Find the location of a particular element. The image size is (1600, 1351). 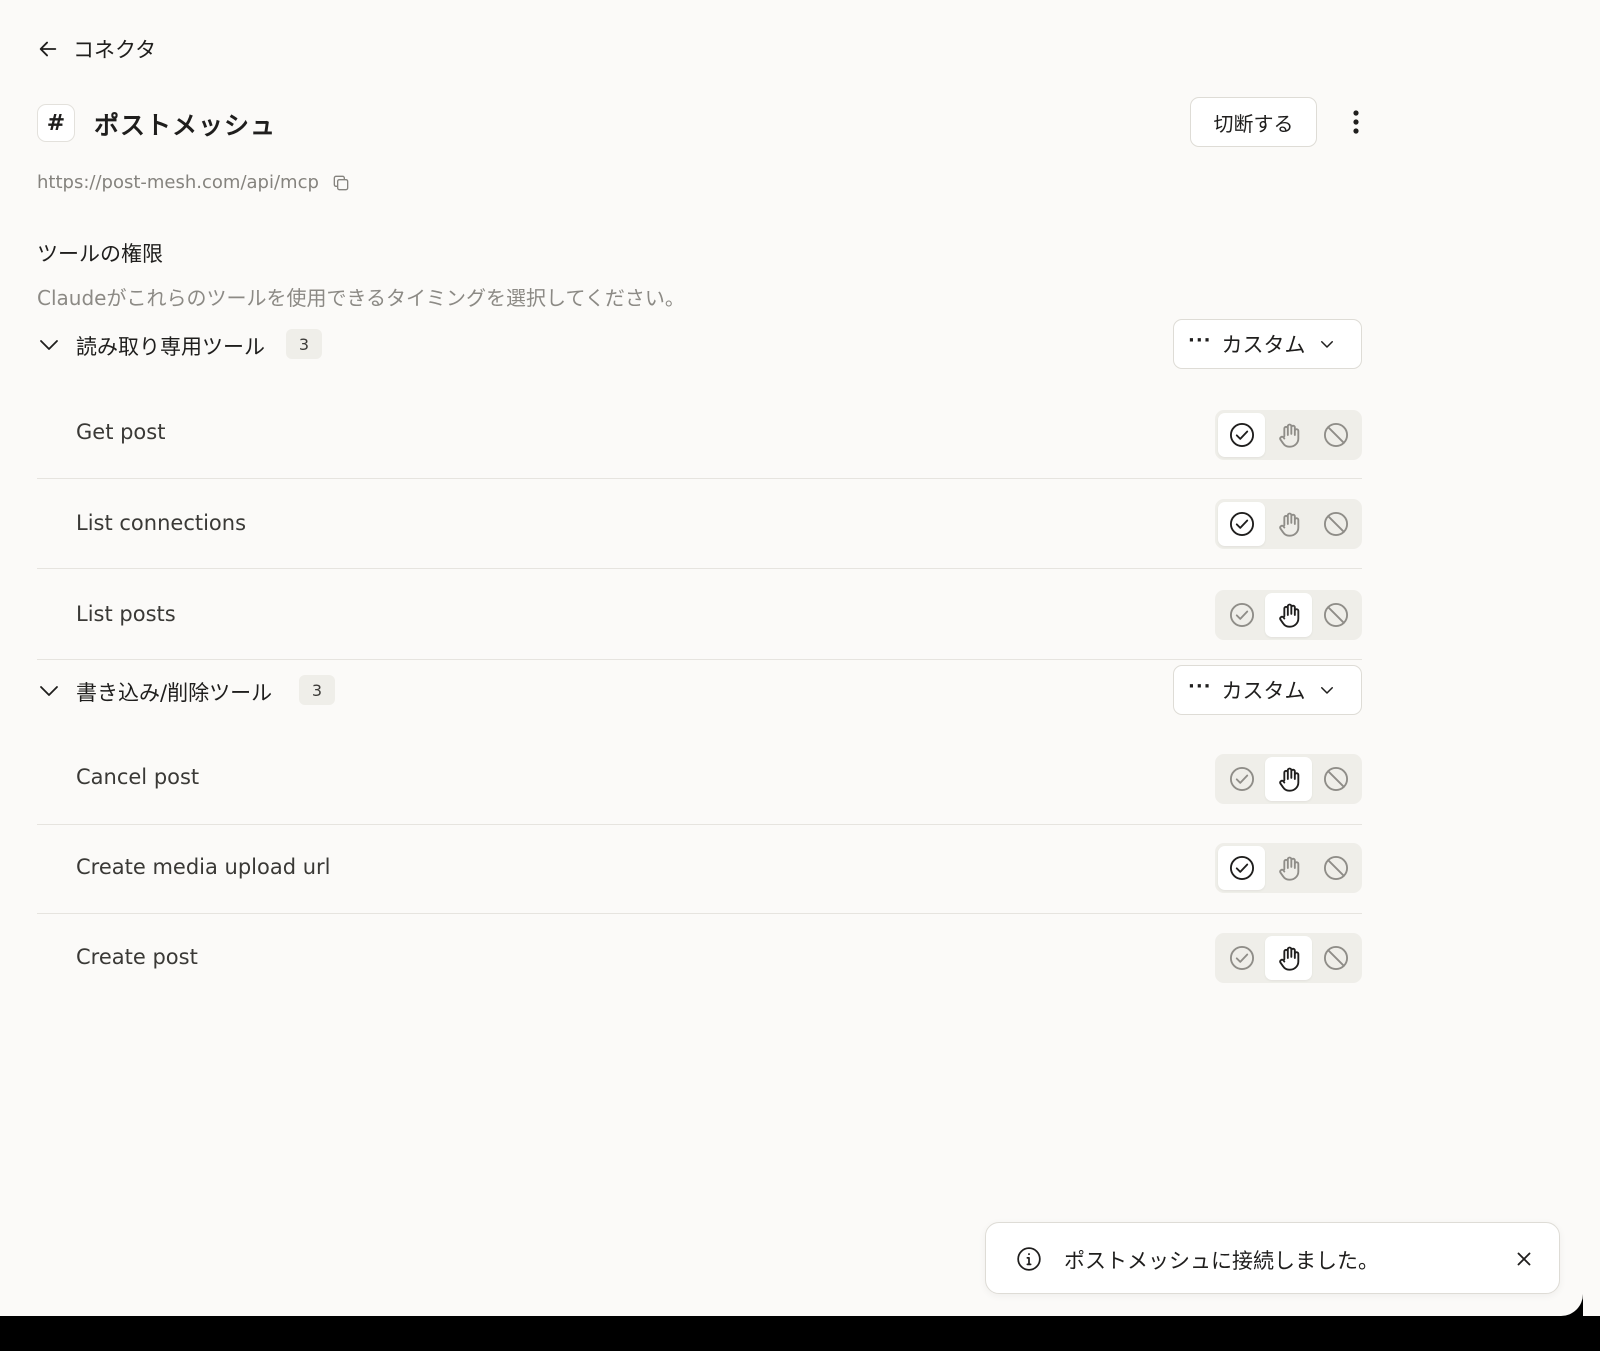

tool-row: Create post is located at coordinates (699, 959).